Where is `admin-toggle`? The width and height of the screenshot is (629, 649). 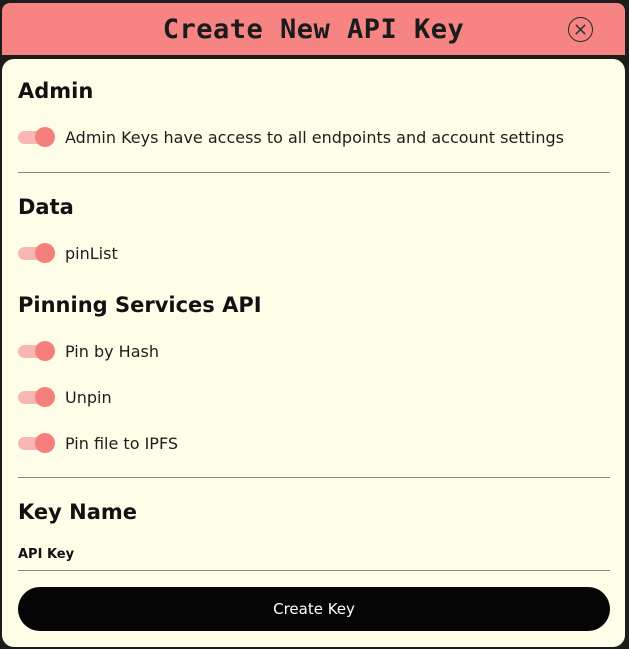 admin-toggle is located at coordinates (37, 137).